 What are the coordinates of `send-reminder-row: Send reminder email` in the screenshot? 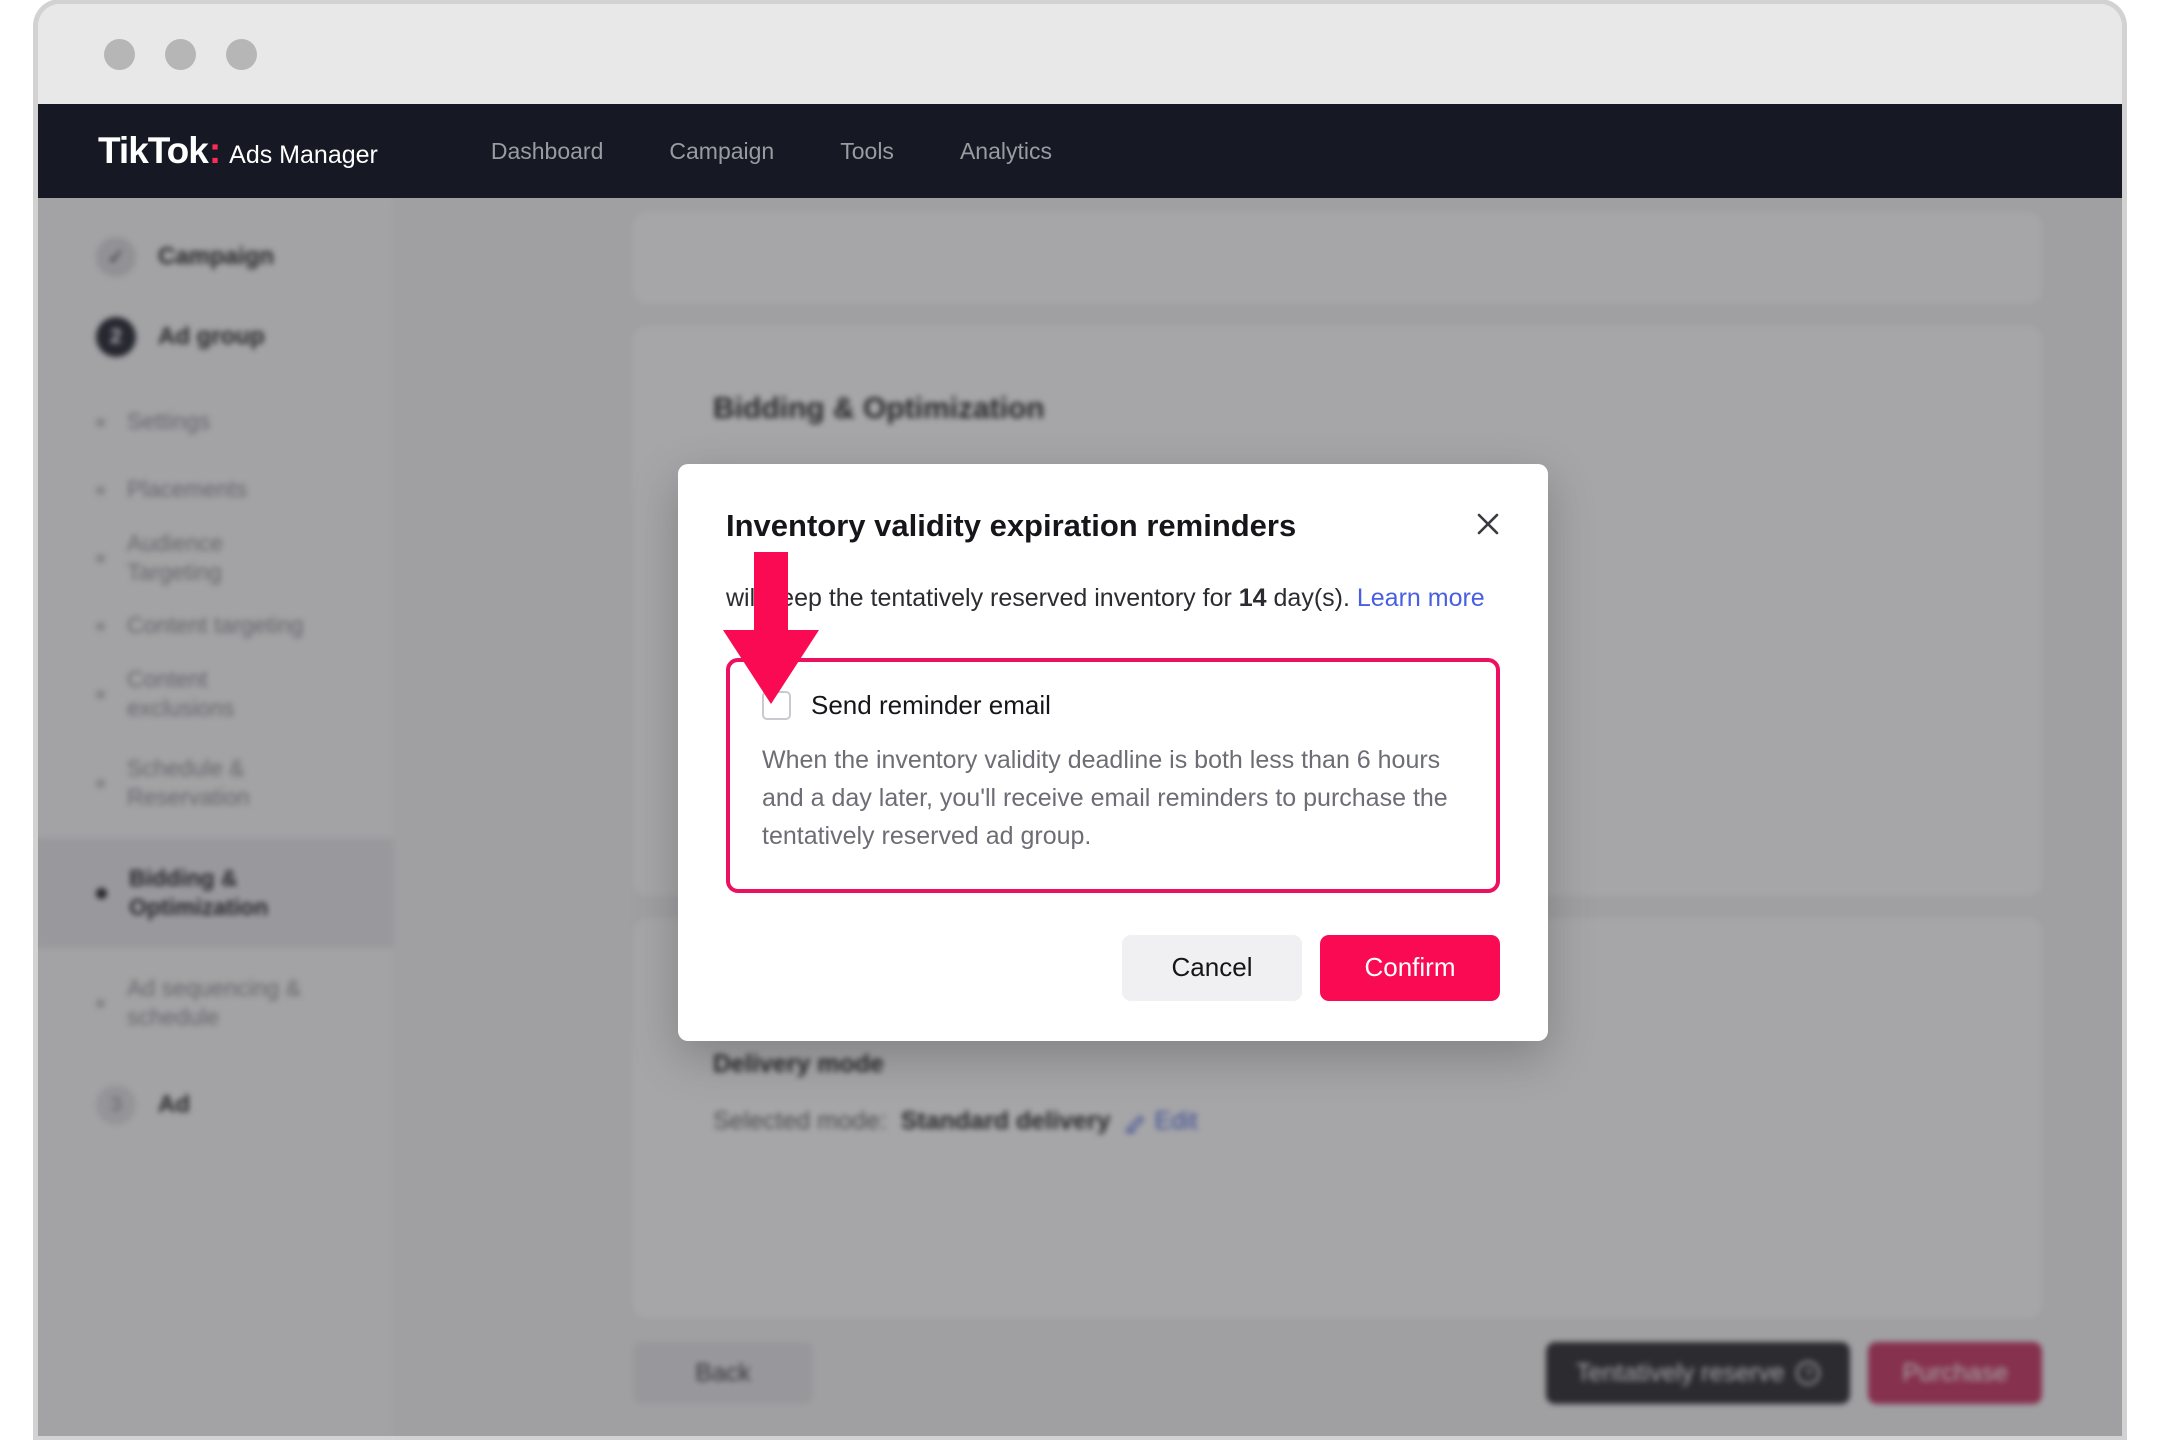 It's located at (1113, 705).